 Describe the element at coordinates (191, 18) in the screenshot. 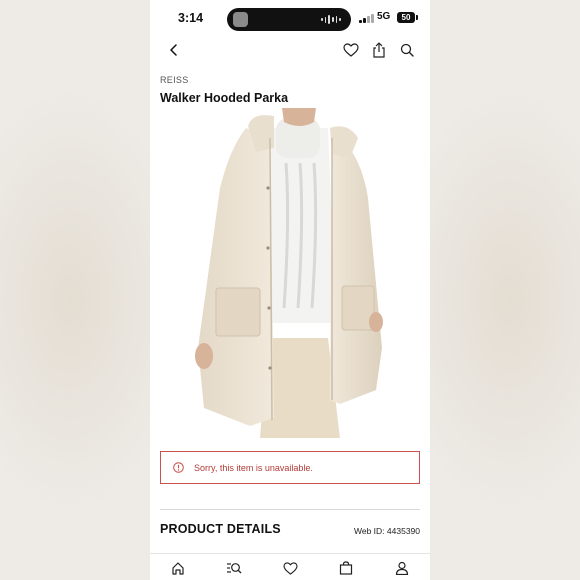

I see `status-time: 3:14` at that location.